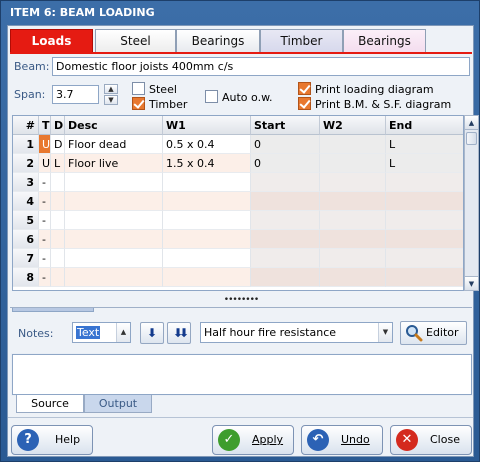  Describe the element at coordinates (111, 100) in the screenshot. I see `span-down-button: ▼` at that location.